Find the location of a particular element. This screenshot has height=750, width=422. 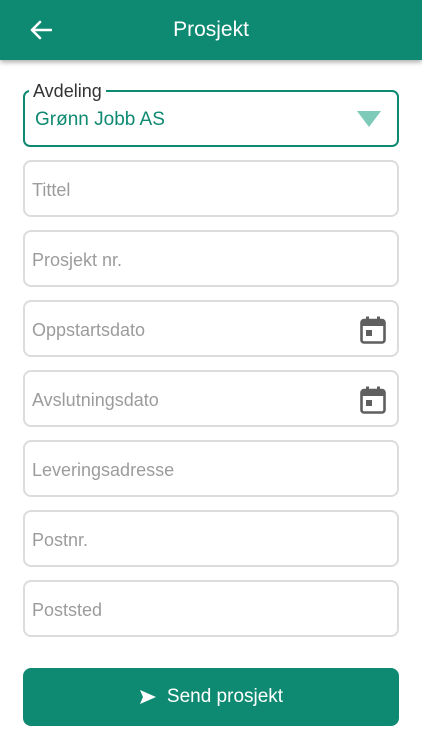

end-date-placeholder: Avslutningsdato is located at coordinates (95, 400).